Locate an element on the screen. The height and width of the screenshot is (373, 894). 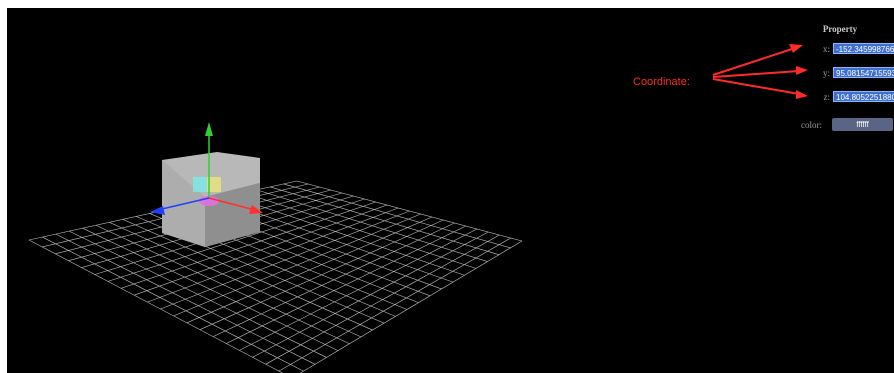
coordinate-annotation: Coordinate: is located at coordinates (661, 82).